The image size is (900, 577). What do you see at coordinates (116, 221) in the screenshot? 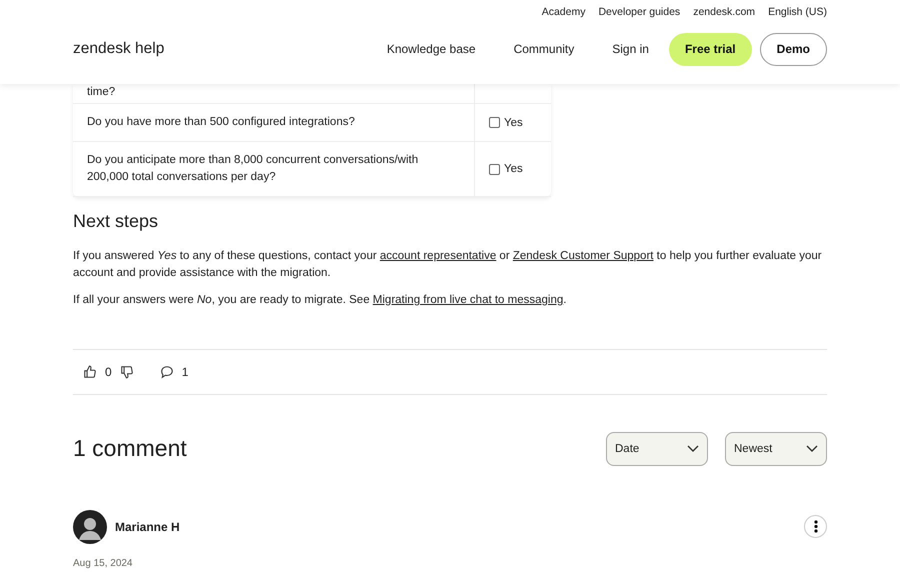
I see `section-heading: Next steps` at bounding box center [116, 221].